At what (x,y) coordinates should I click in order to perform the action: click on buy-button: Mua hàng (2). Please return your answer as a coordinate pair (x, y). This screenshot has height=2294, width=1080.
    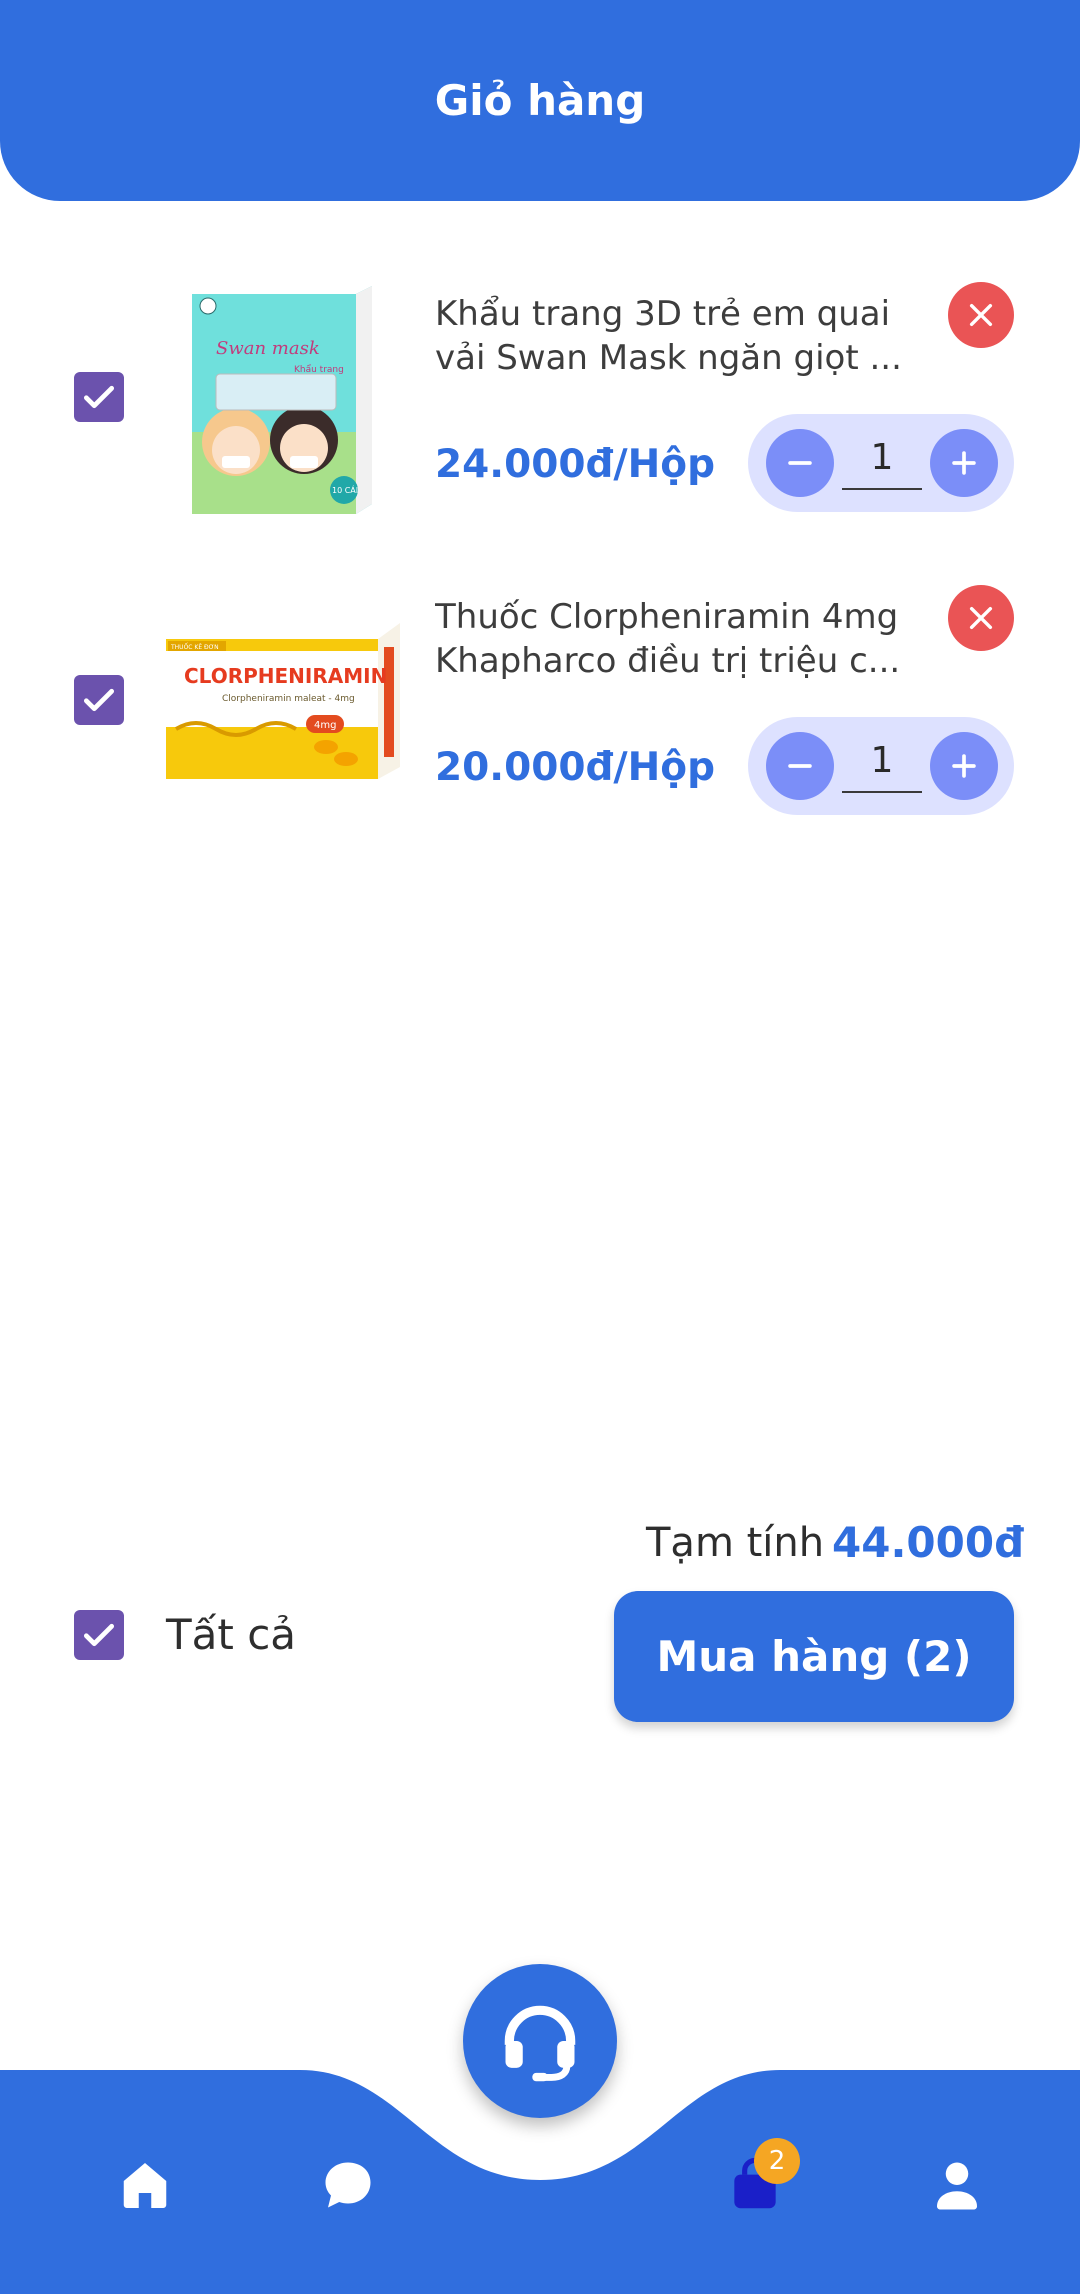
    Looking at the image, I should click on (814, 1656).